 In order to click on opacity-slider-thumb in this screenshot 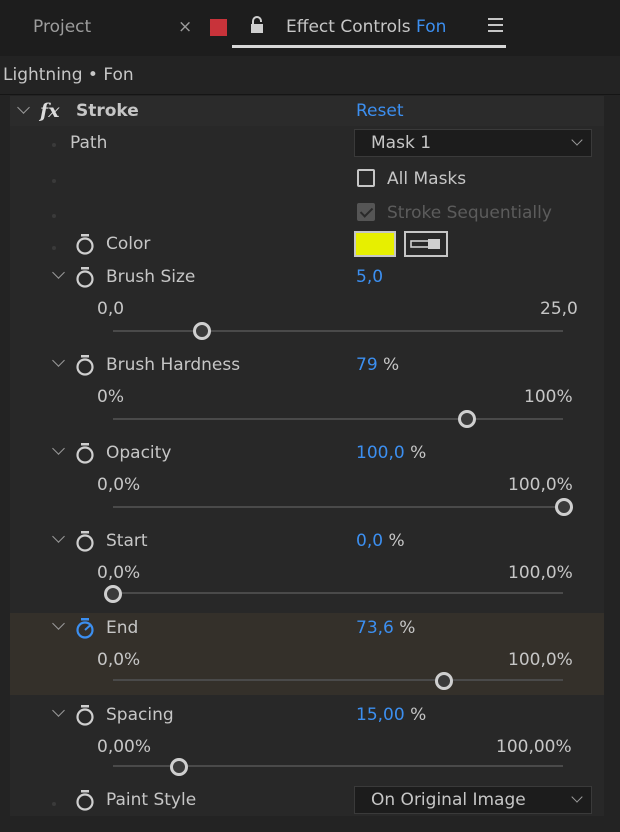, I will do `click(564, 507)`.